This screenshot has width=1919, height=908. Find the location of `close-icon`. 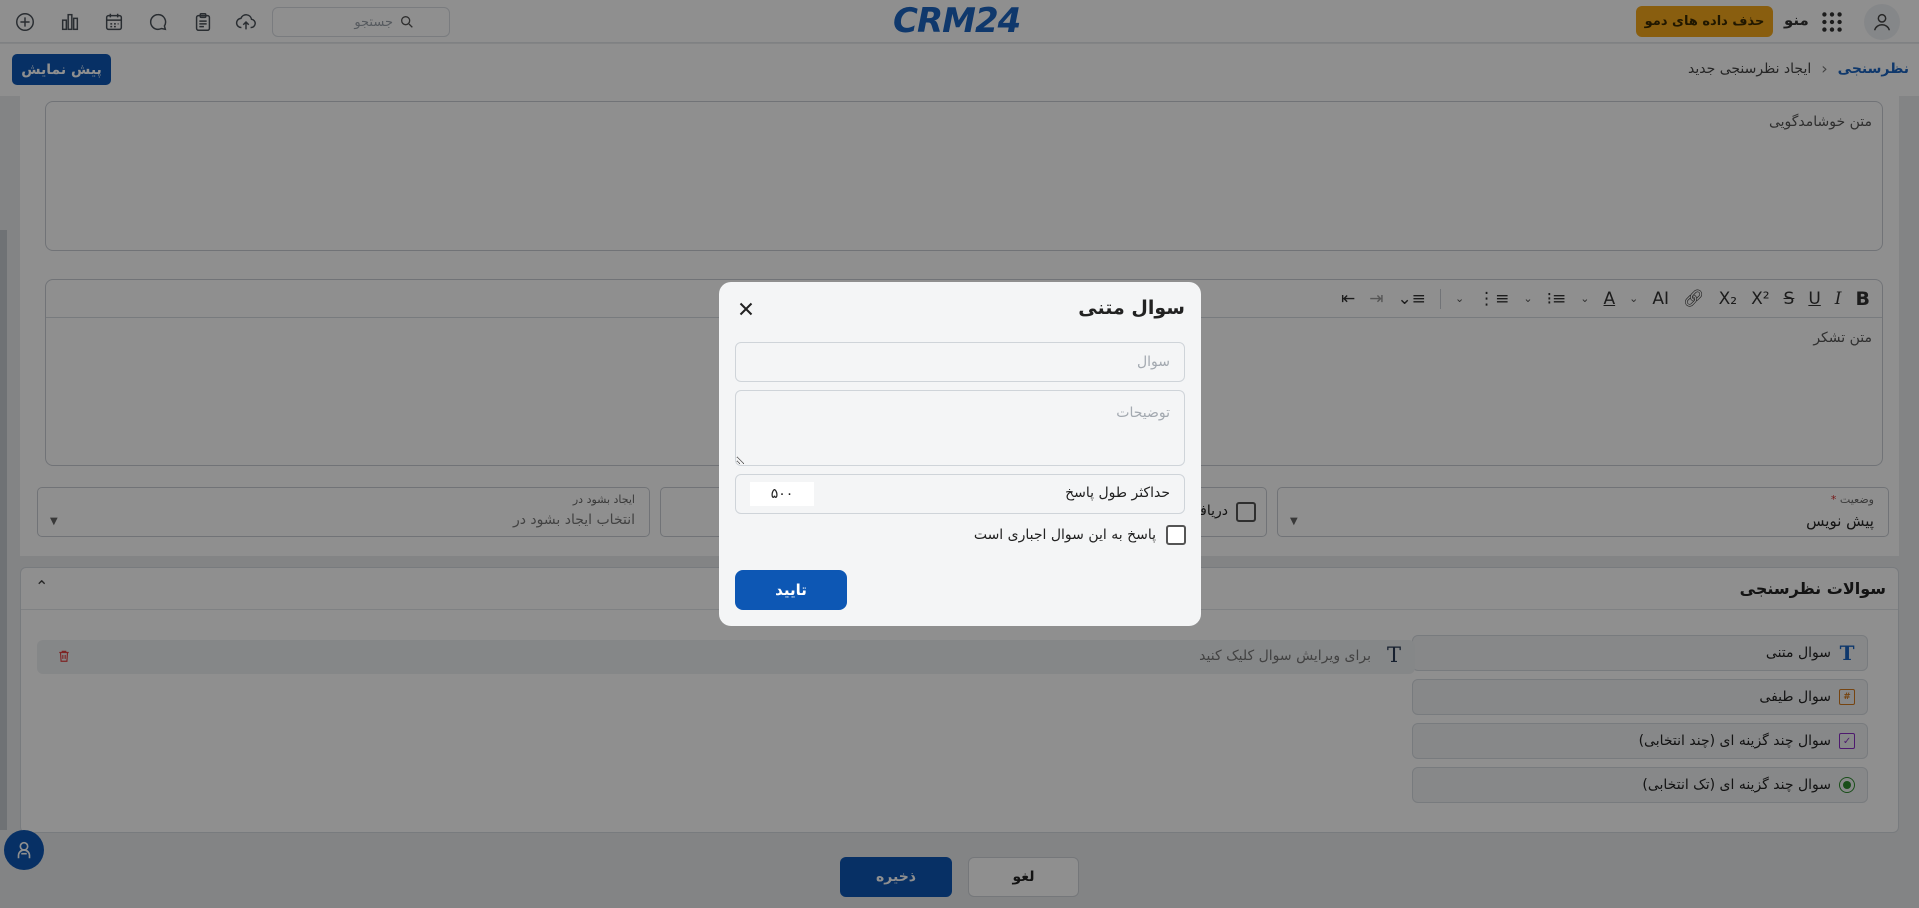

close-icon is located at coordinates (746, 309).